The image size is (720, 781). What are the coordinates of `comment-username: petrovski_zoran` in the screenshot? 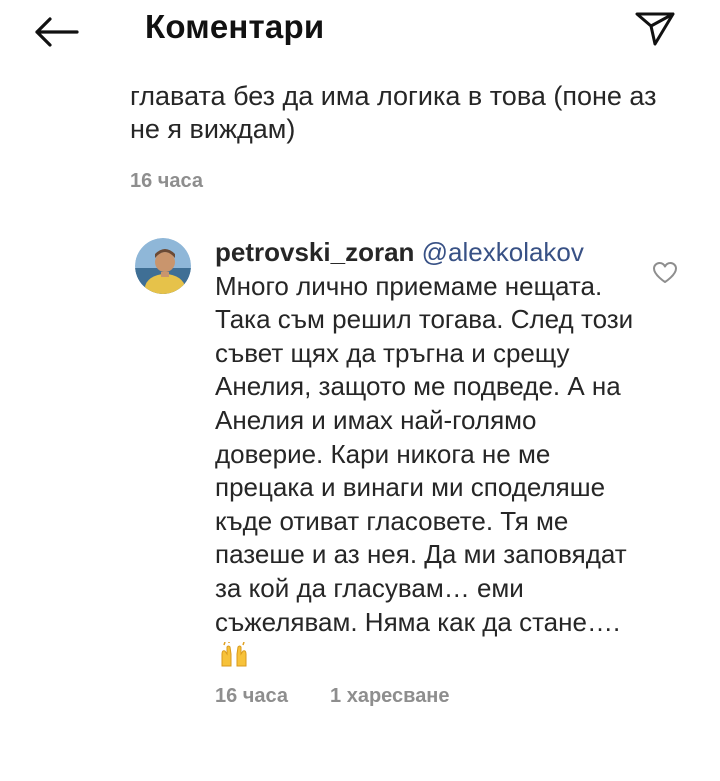 It's located at (314, 252).